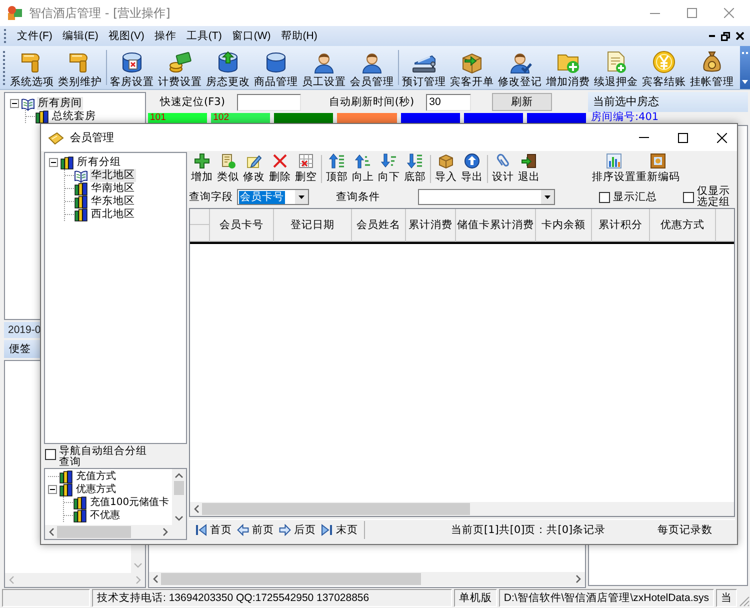 The height and width of the screenshot is (608, 750). Describe the element at coordinates (179, 497) in the screenshot. I see `vertical-scrollbar` at that location.